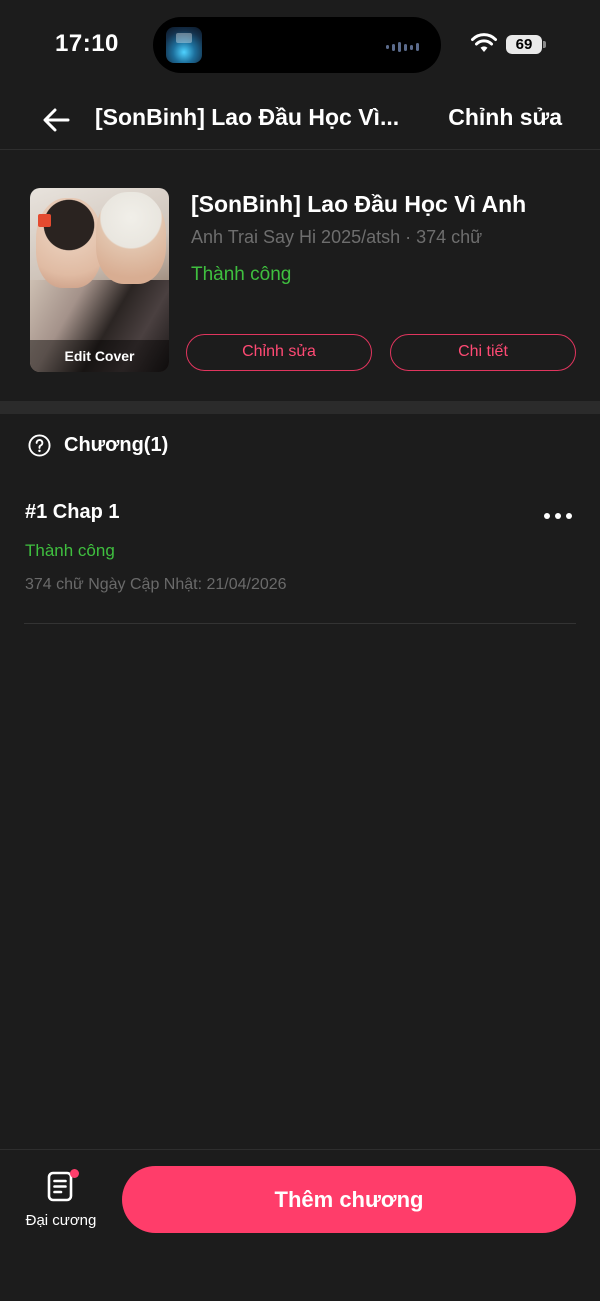  I want to click on edit-cover-label: Edit Cover, so click(99, 356).